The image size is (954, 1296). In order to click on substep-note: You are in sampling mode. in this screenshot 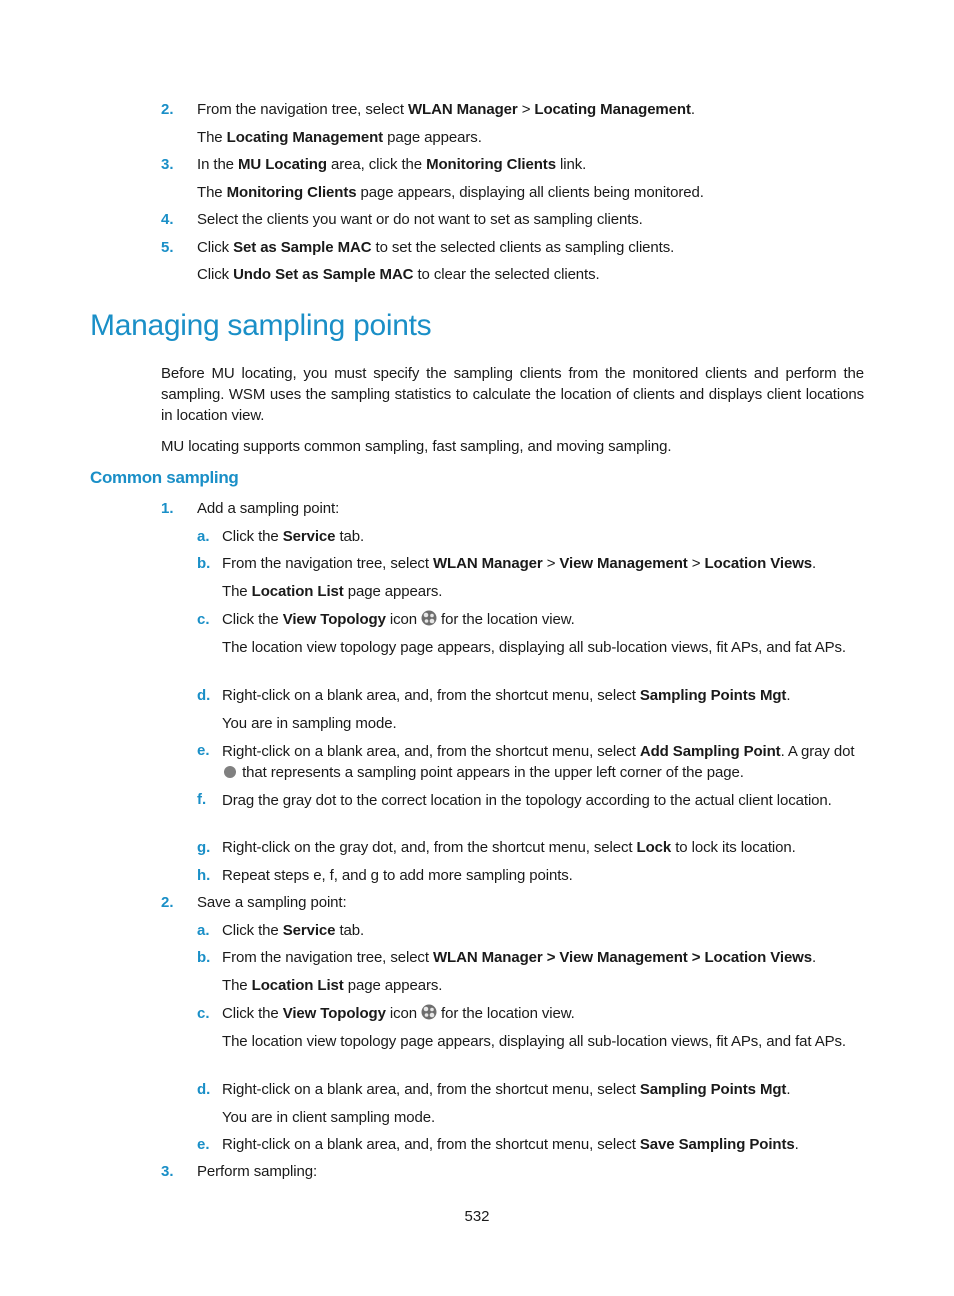, I will do `click(309, 723)`.